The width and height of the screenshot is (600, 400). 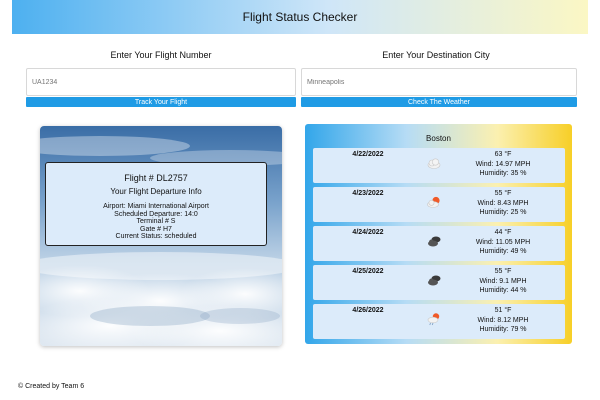 What do you see at coordinates (503, 329) in the screenshot?
I see `forecast-humidity: Humidity: 79 %` at bounding box center [503, 329].